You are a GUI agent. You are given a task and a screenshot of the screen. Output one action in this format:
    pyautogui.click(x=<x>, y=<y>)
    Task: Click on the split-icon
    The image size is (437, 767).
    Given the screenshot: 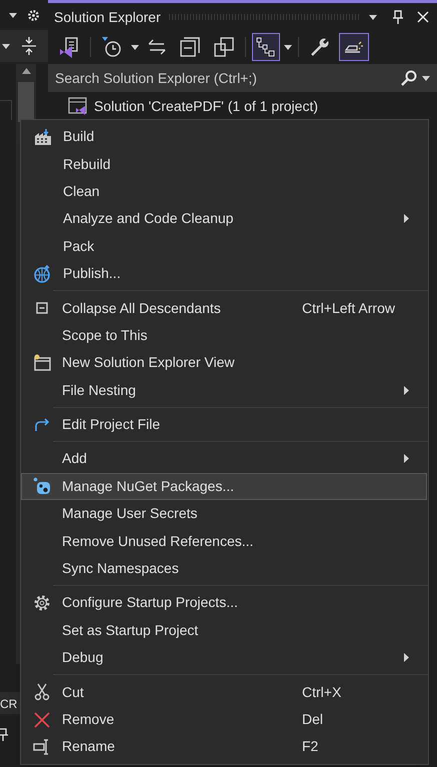 What is the action you would take?
    pyautogui.click(x=29, y=46)
    